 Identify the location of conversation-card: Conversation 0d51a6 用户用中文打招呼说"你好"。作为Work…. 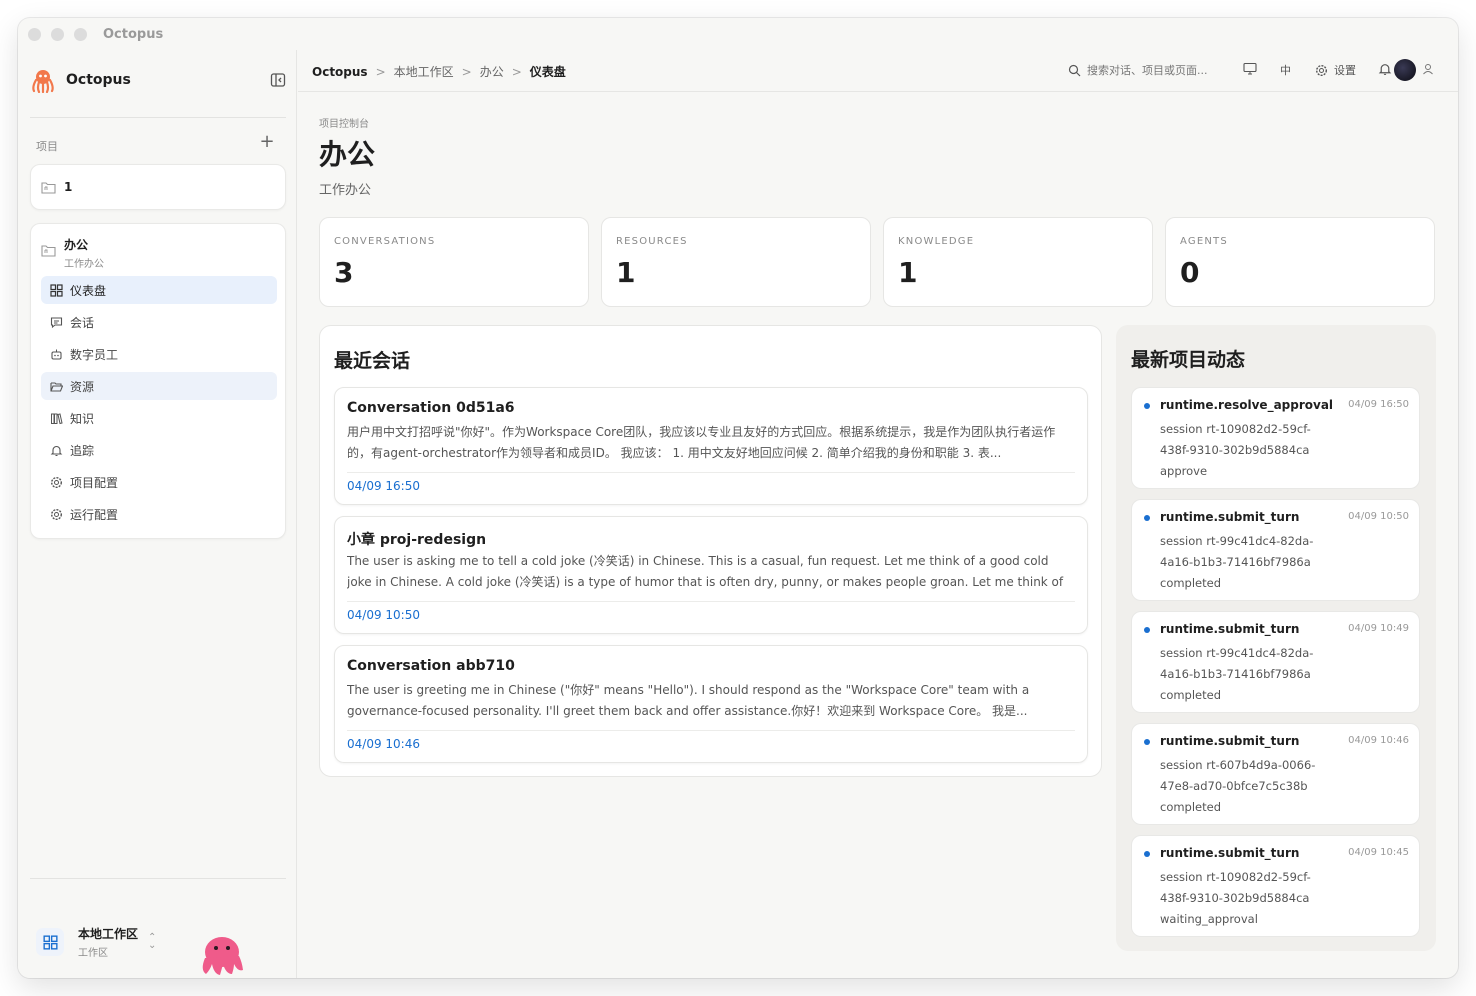
(711, 446).